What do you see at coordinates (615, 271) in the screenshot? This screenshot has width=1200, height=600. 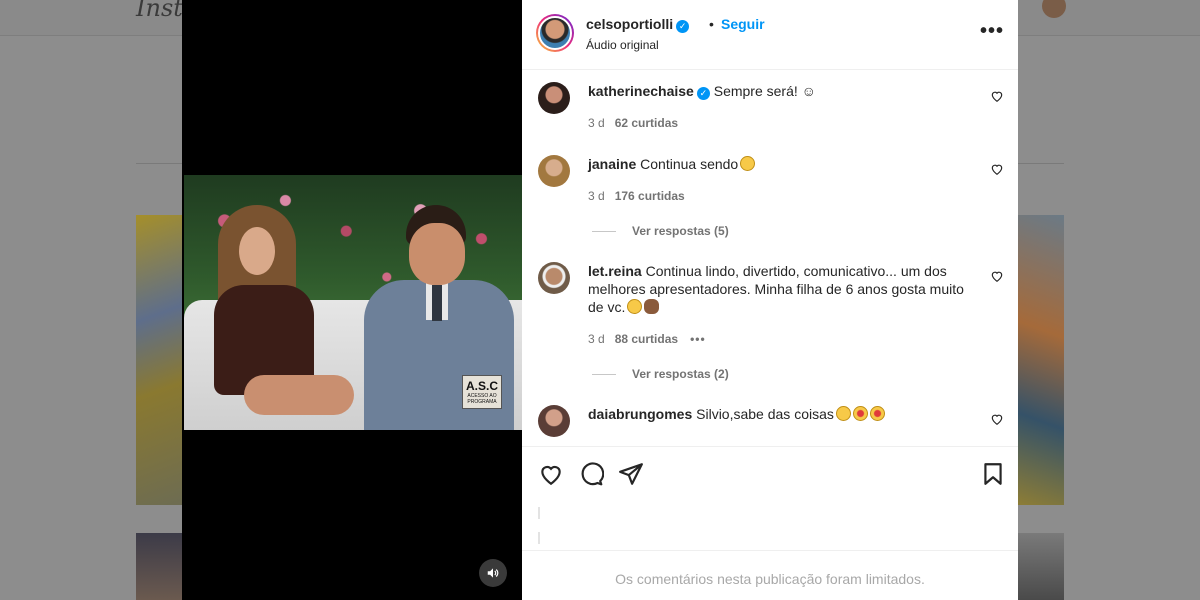 I see `commenter-username: let.reina` at bounding box center [615, 271].